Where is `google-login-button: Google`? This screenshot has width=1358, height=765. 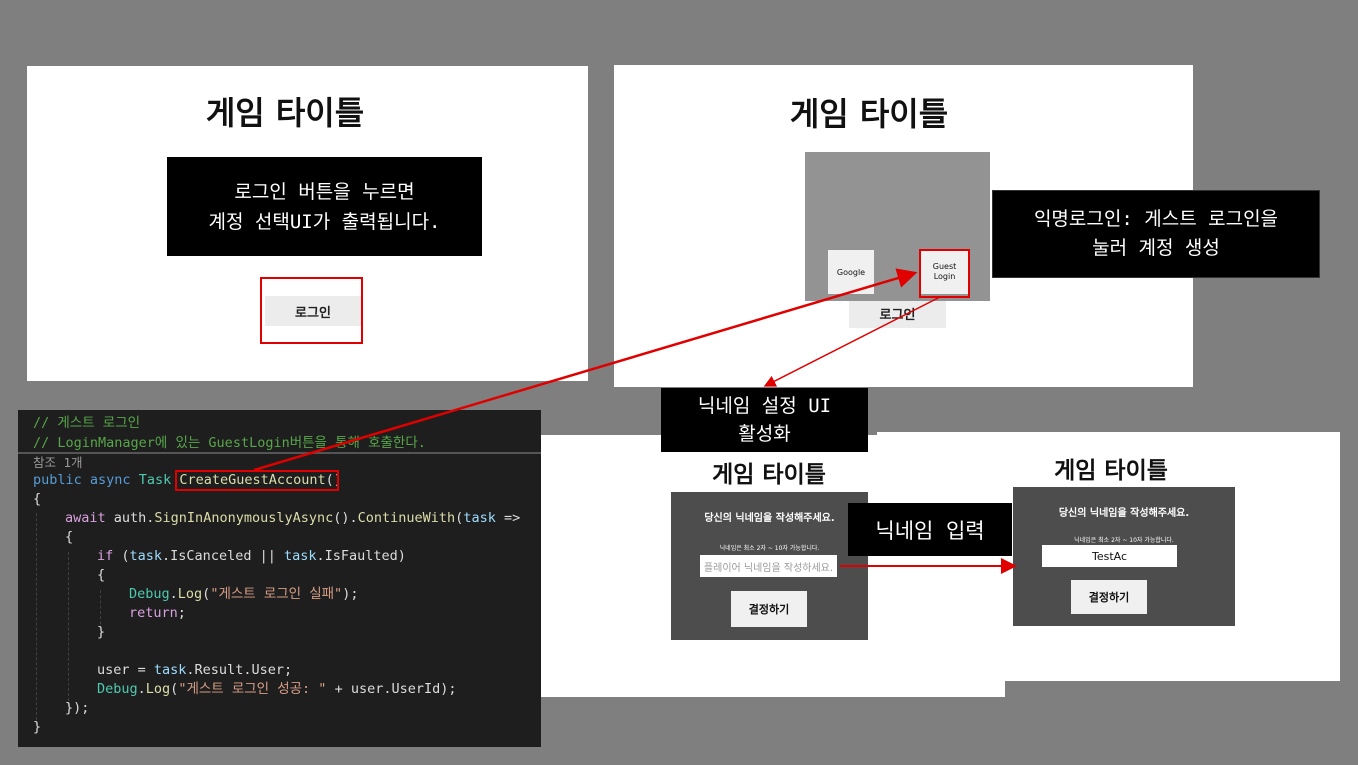
google-login-button: Google is located at coordinates (851, 272).